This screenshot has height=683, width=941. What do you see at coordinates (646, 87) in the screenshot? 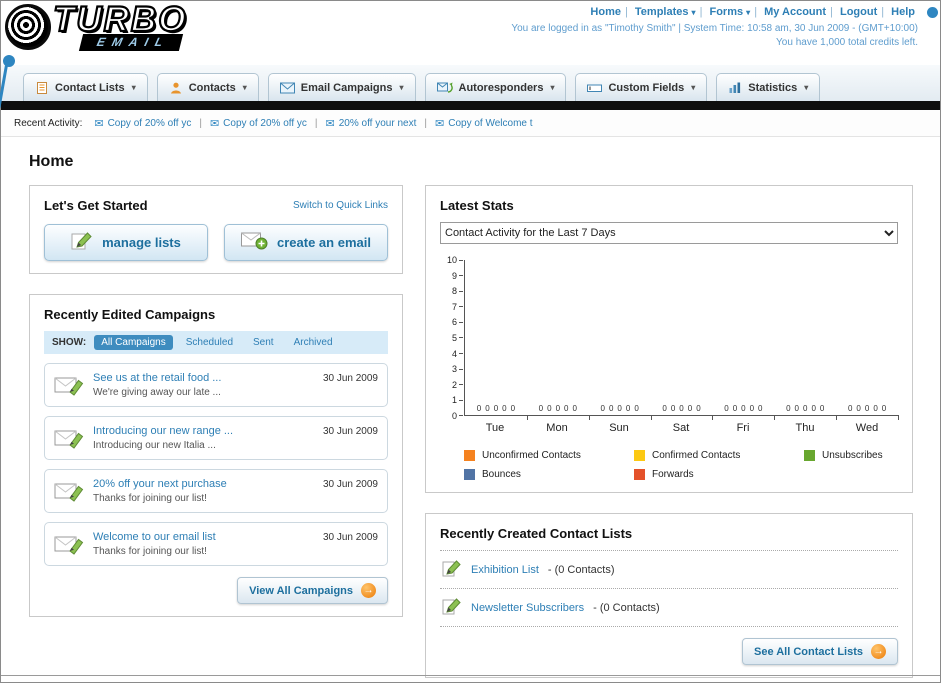
I see `tab-label: Custom Fields` at bounding box center [646, 87].